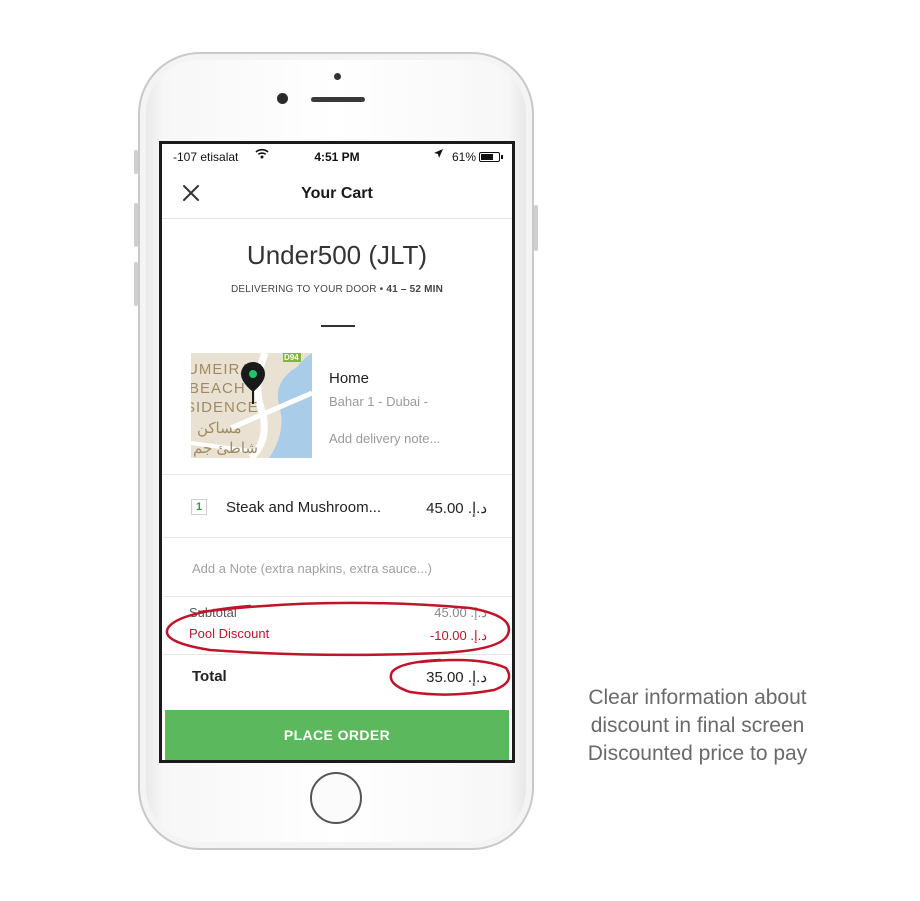 The width and height of the screenshot is (920, 901). I want to click on home-button, so click(336, 798).